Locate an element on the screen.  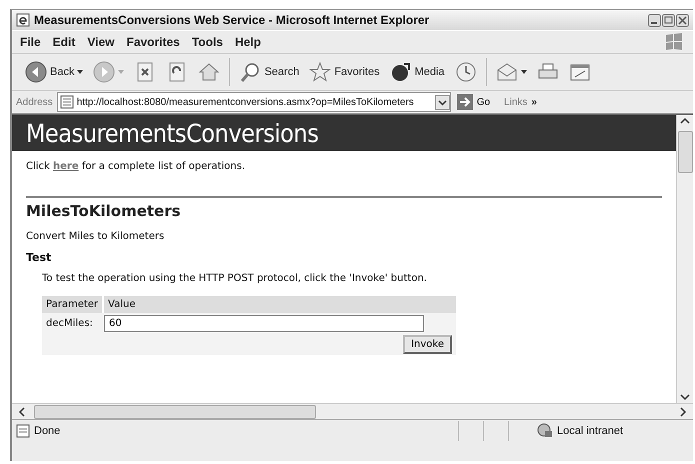
operation-description: Convert Miles to Kilometers is located at coordinates (96, 236).